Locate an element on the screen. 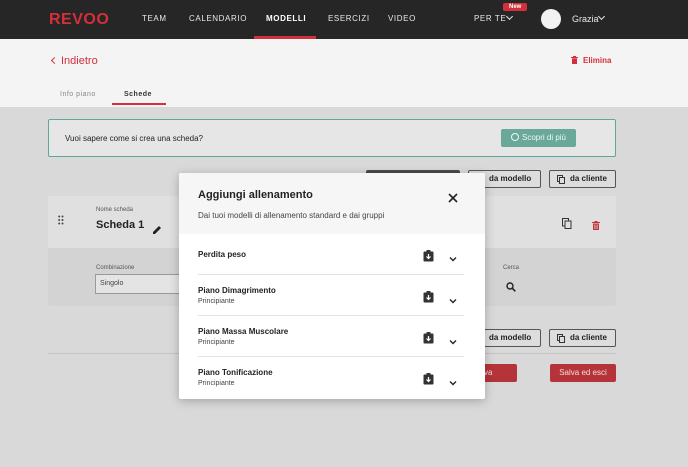 The image size is (688, 467). avatar is located at coordinates (551, 19).